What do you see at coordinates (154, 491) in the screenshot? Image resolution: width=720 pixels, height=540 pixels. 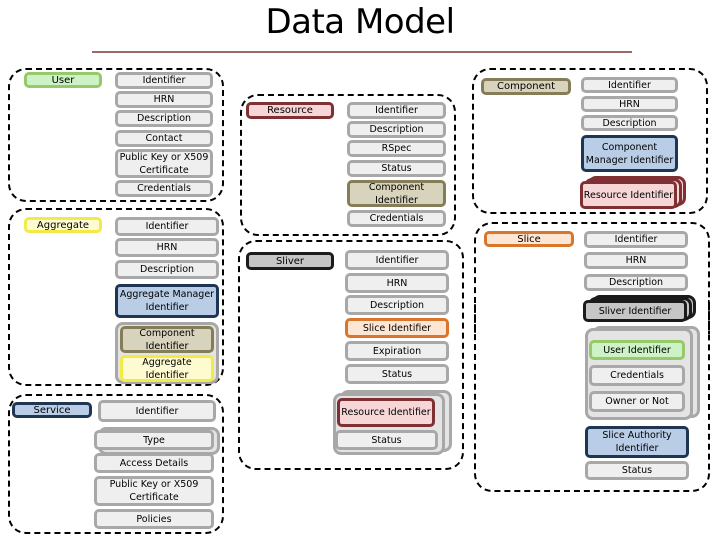 I see `service-field-public-key: Public Key or X509 Certificate` at bounding box center [154, 491].